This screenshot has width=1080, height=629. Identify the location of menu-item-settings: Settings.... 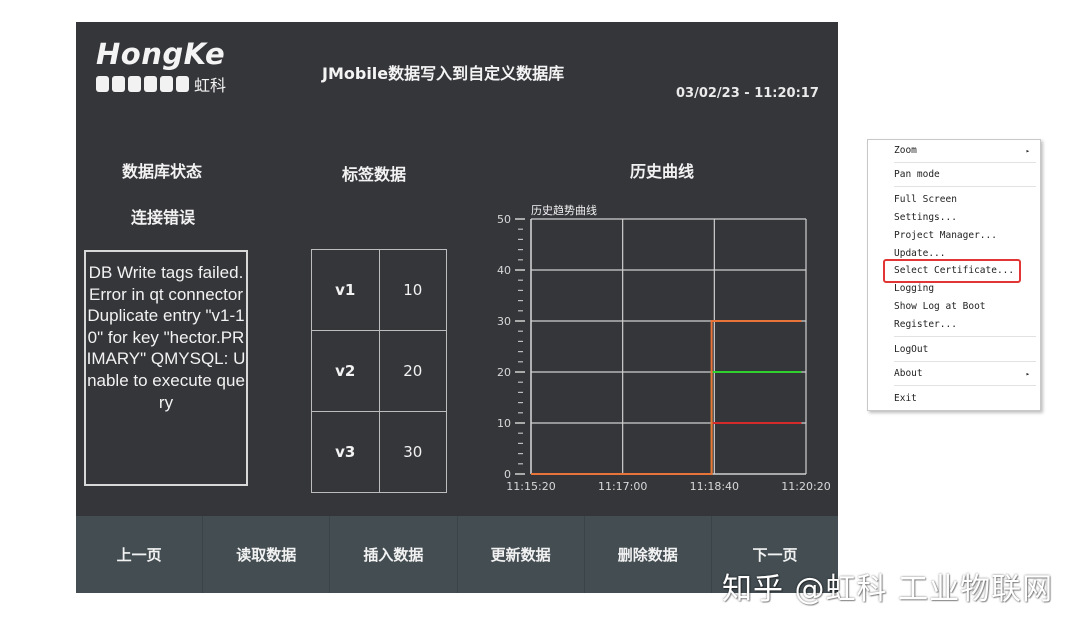
(963, 218).